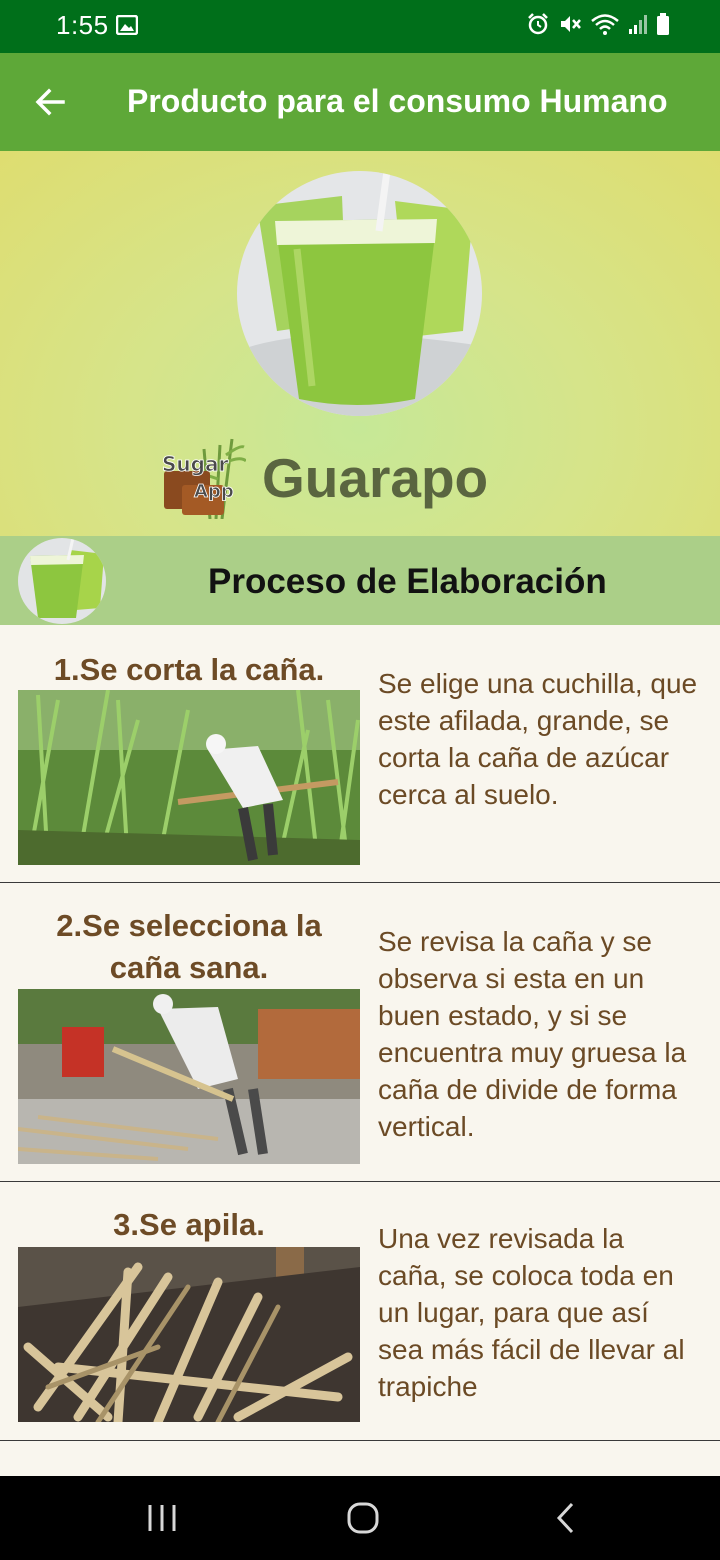 The image size is (720, 1560). I want to click on status-time: 1:55, so click(82, 25).